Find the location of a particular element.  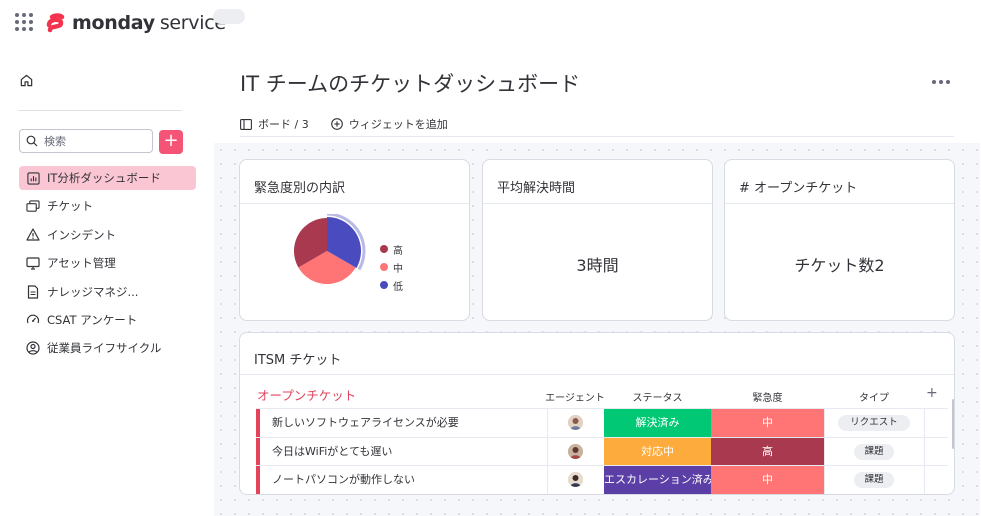

warning-icon is located at coordinates (33, 235).